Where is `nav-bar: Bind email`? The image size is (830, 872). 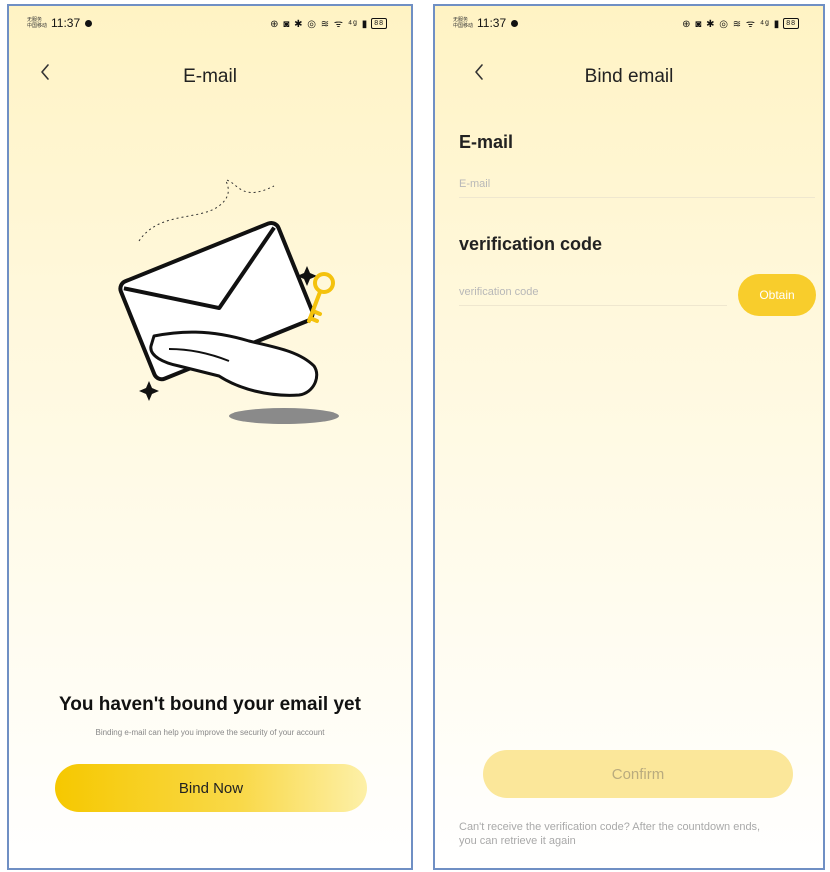
nav-bar: Bind email is located at coordinates (629, 78).